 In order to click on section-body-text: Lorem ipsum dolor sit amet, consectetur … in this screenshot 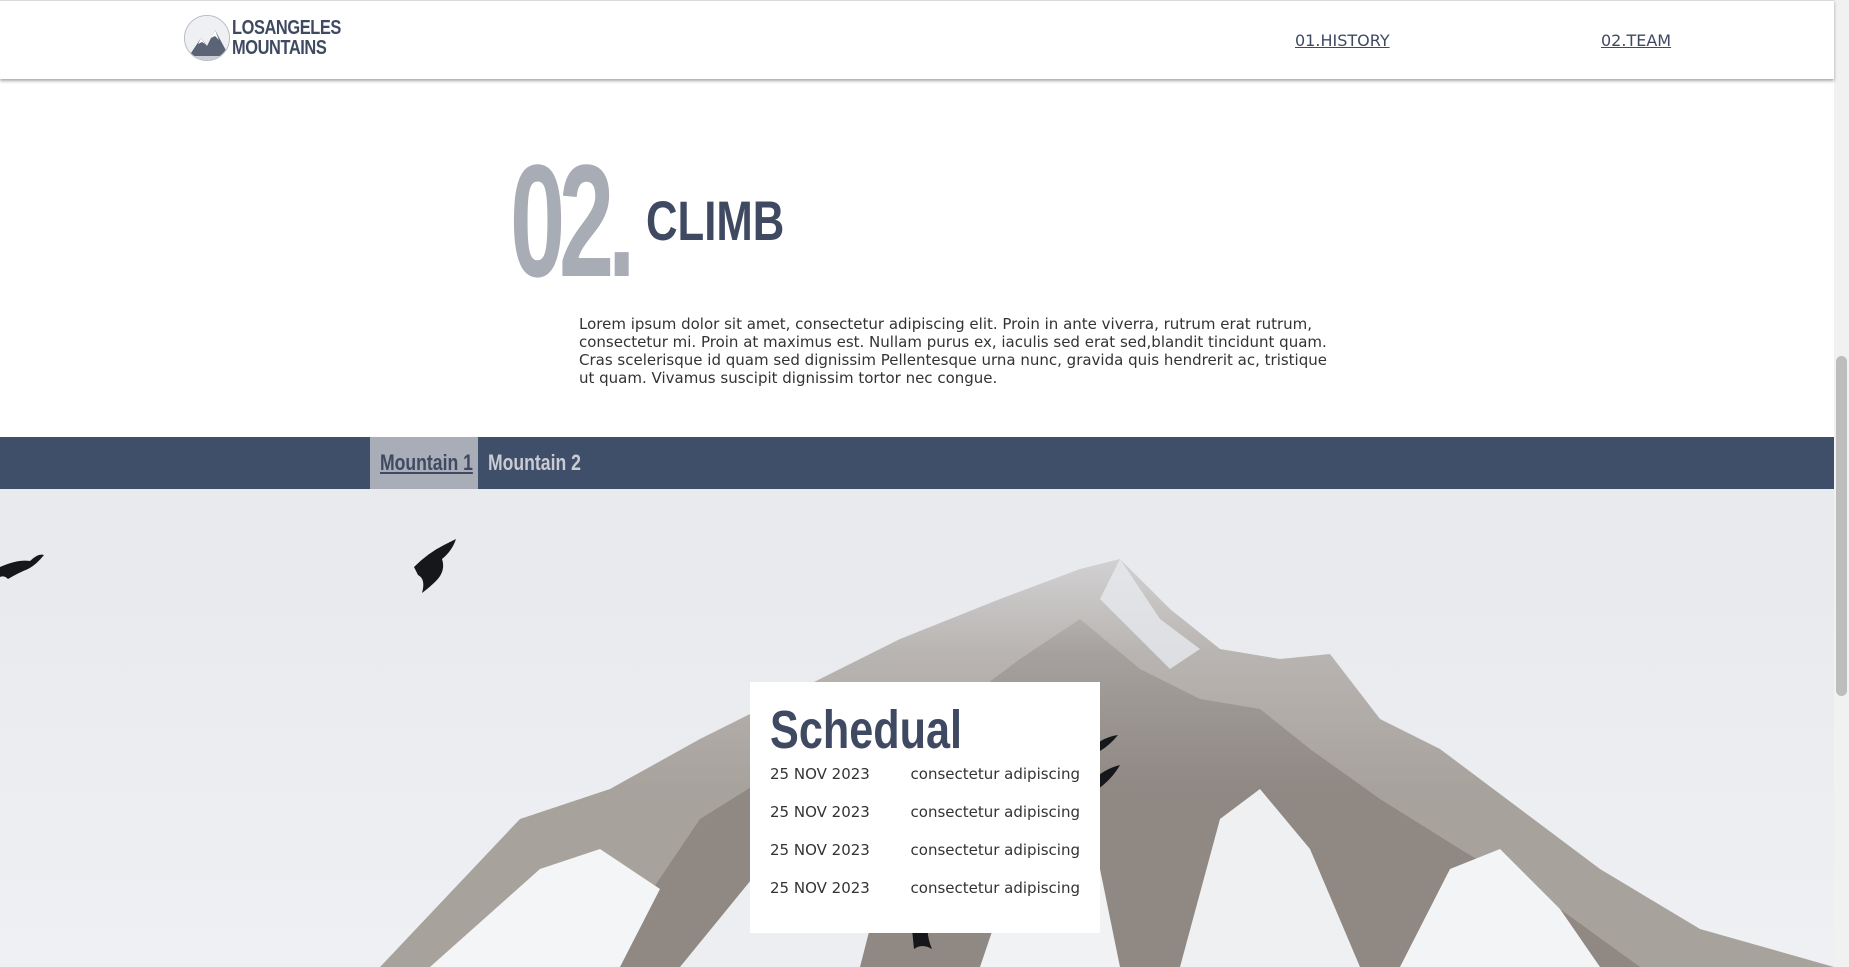, I will do `click(953, 351)`.